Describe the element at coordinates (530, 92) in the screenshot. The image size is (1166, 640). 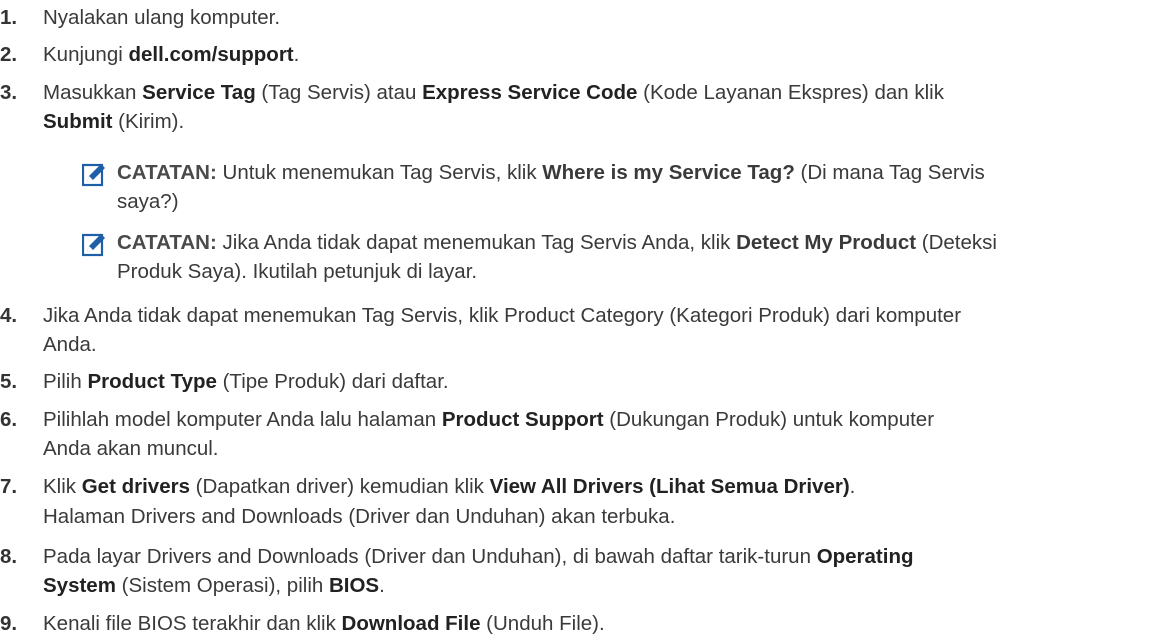
I see `bold-term: Express Service Code` at that location.